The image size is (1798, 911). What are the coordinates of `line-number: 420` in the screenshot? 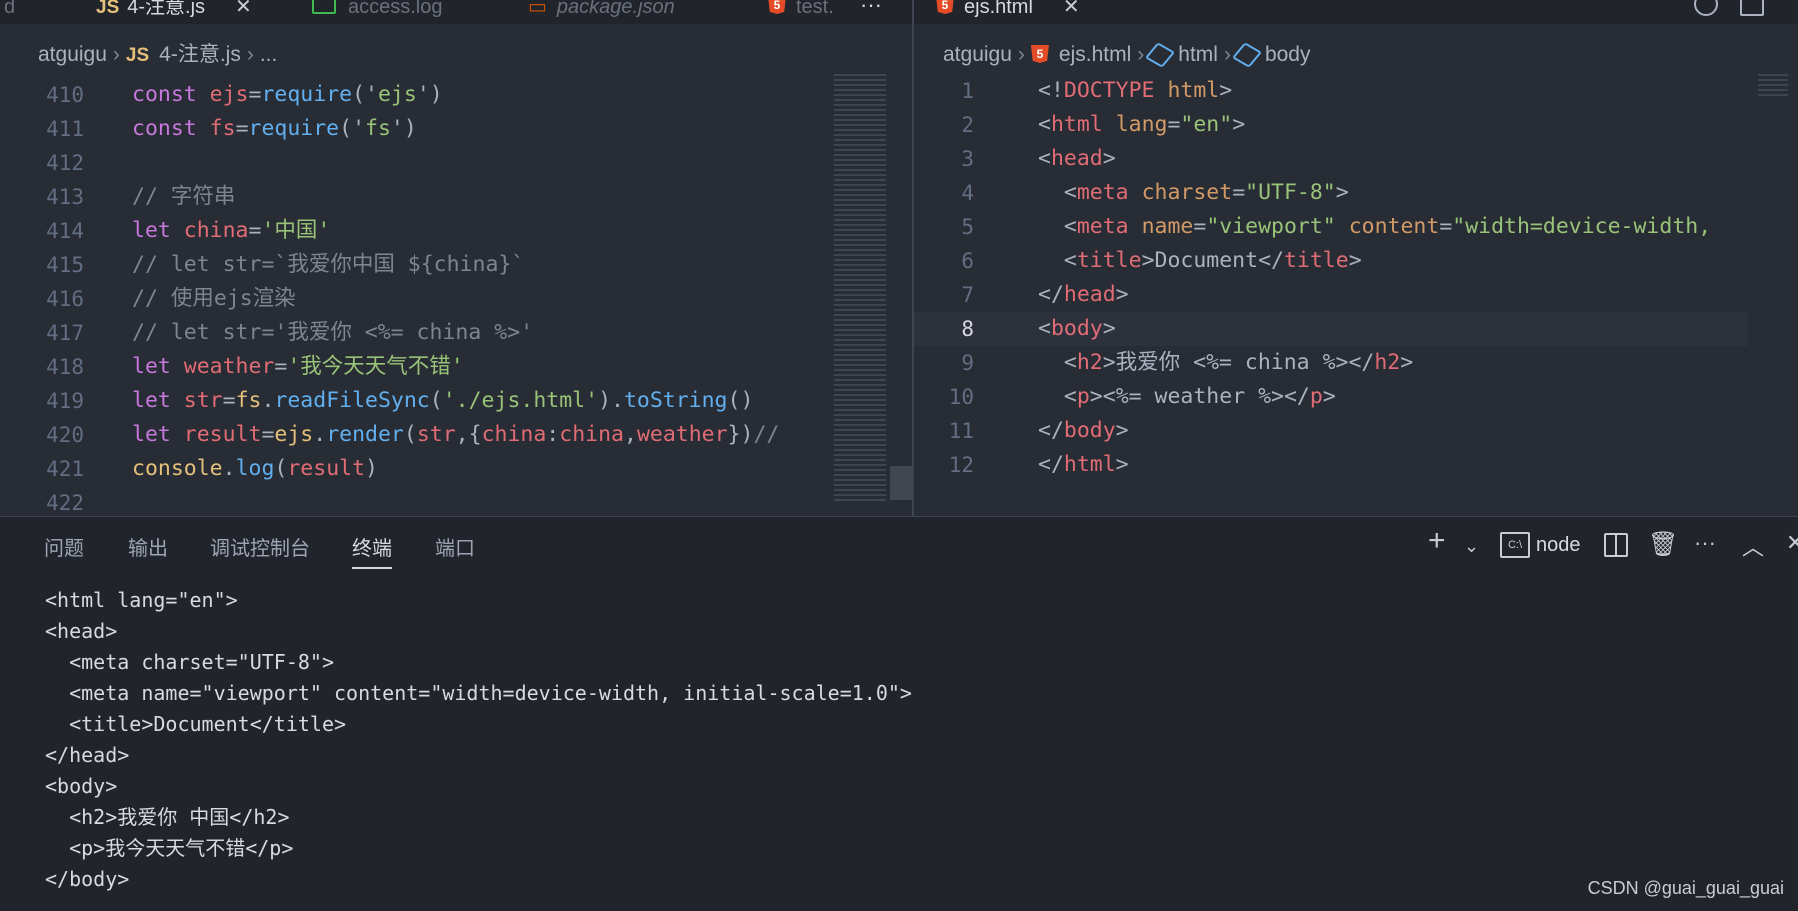 It's located at (65, 435).